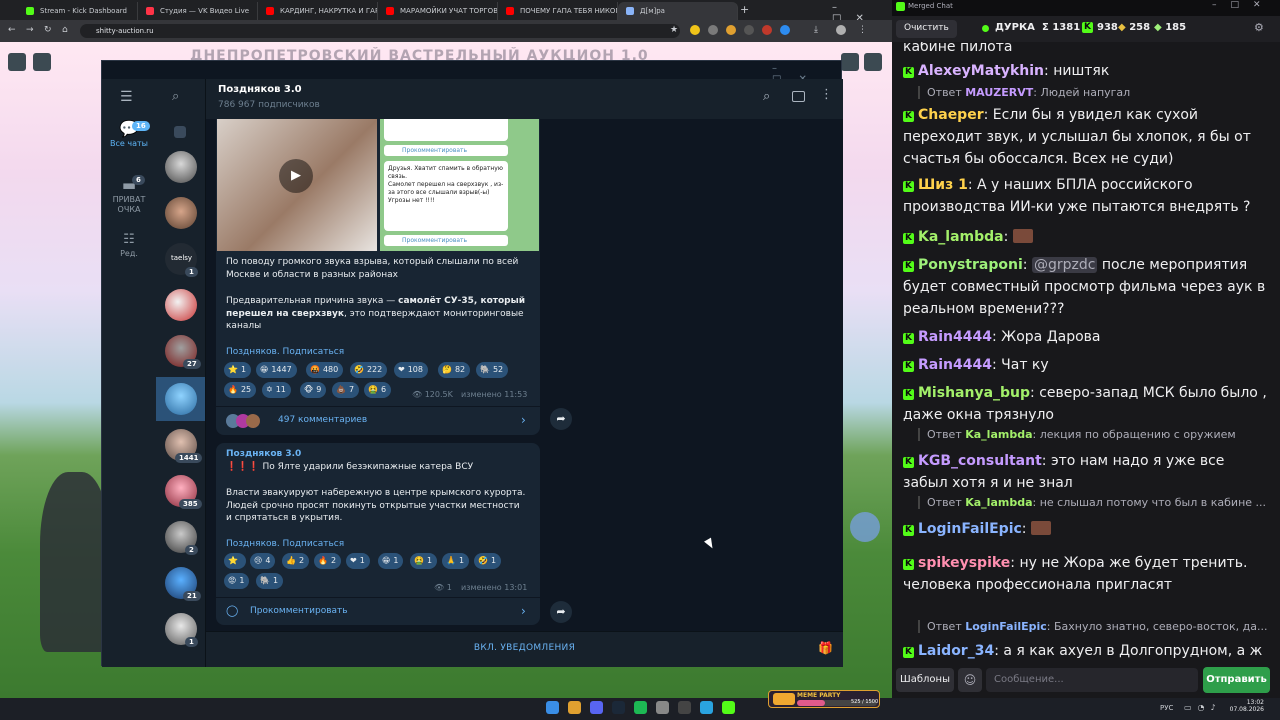  Describe the element at coordinates (183, 352) in the screenshot. I see `chat-avatar: 27` at that location.